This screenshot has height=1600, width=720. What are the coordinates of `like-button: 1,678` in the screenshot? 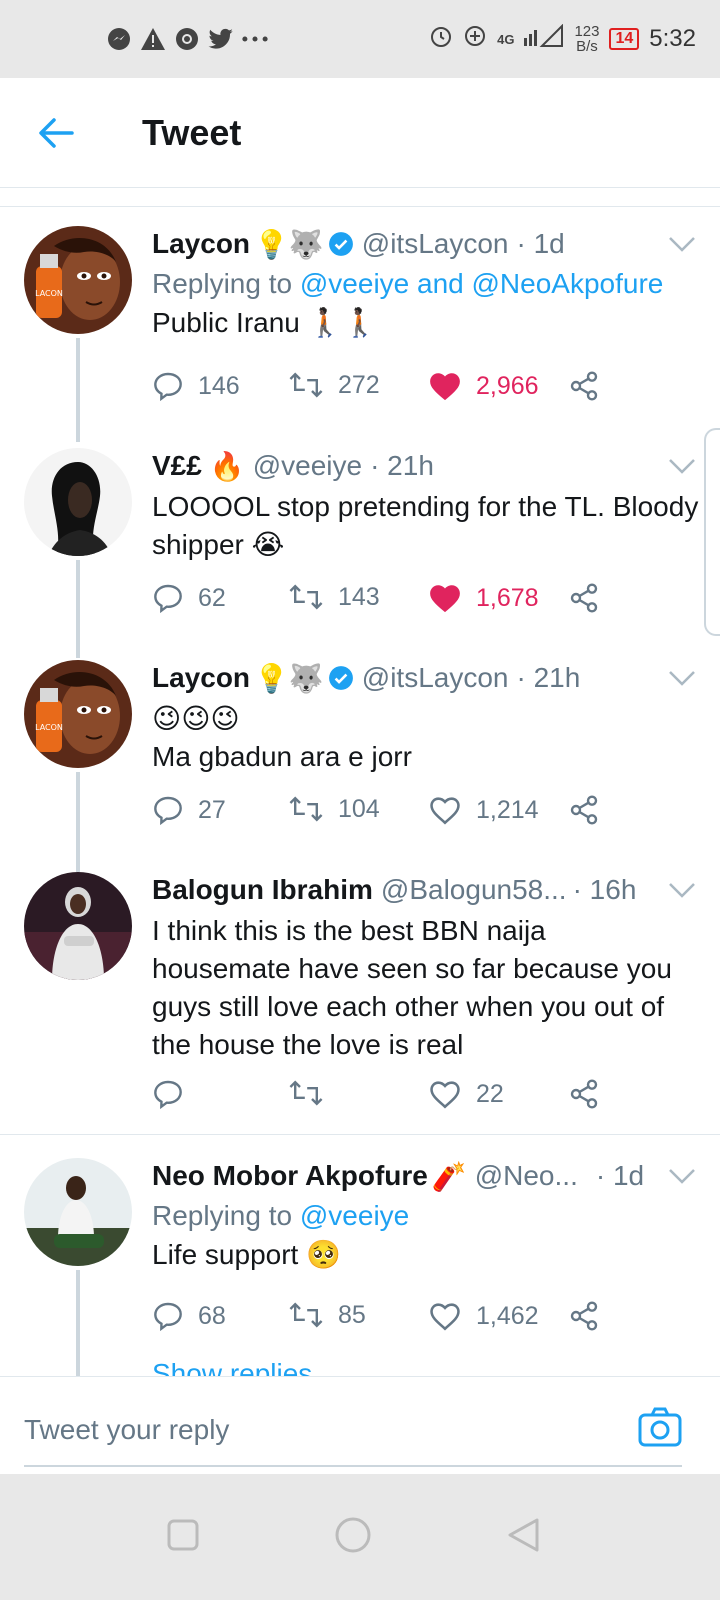 It's located at (483, 598).